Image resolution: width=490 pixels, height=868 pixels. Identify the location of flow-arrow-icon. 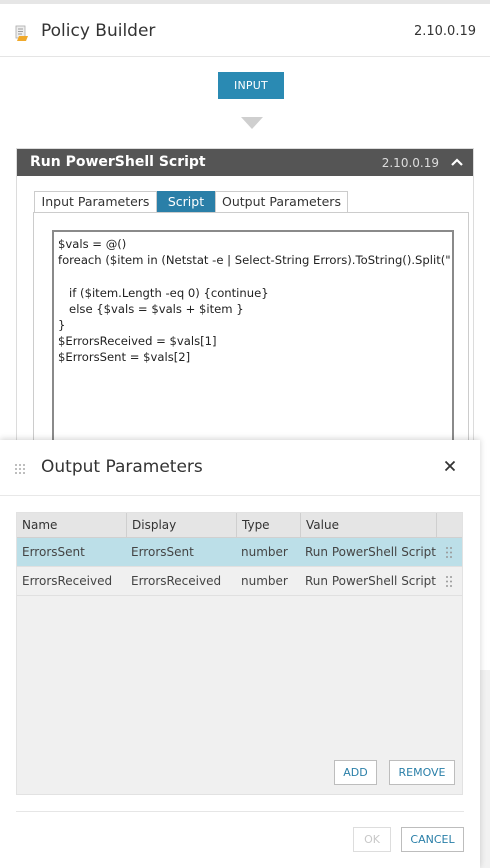
(252, 123).